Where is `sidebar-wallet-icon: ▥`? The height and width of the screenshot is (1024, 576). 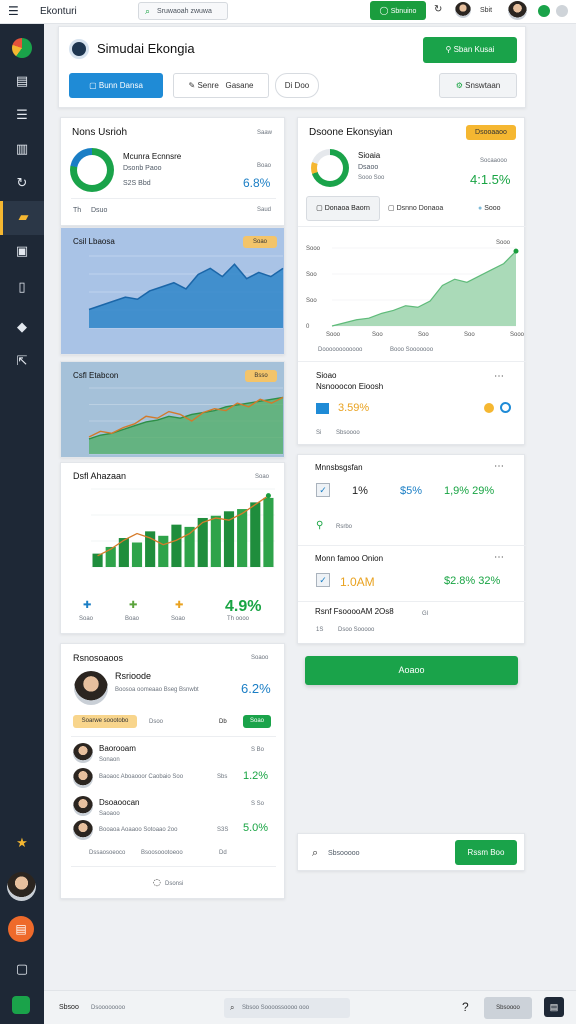
sidebar-wallet-icon: ▥ is located at coordinates (22, 150).